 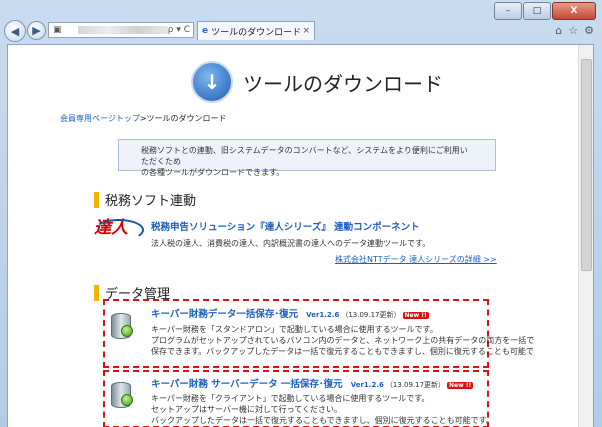 I want to click on search-refresh-icons: ρ ▾ C, so click(x=179, y=30).